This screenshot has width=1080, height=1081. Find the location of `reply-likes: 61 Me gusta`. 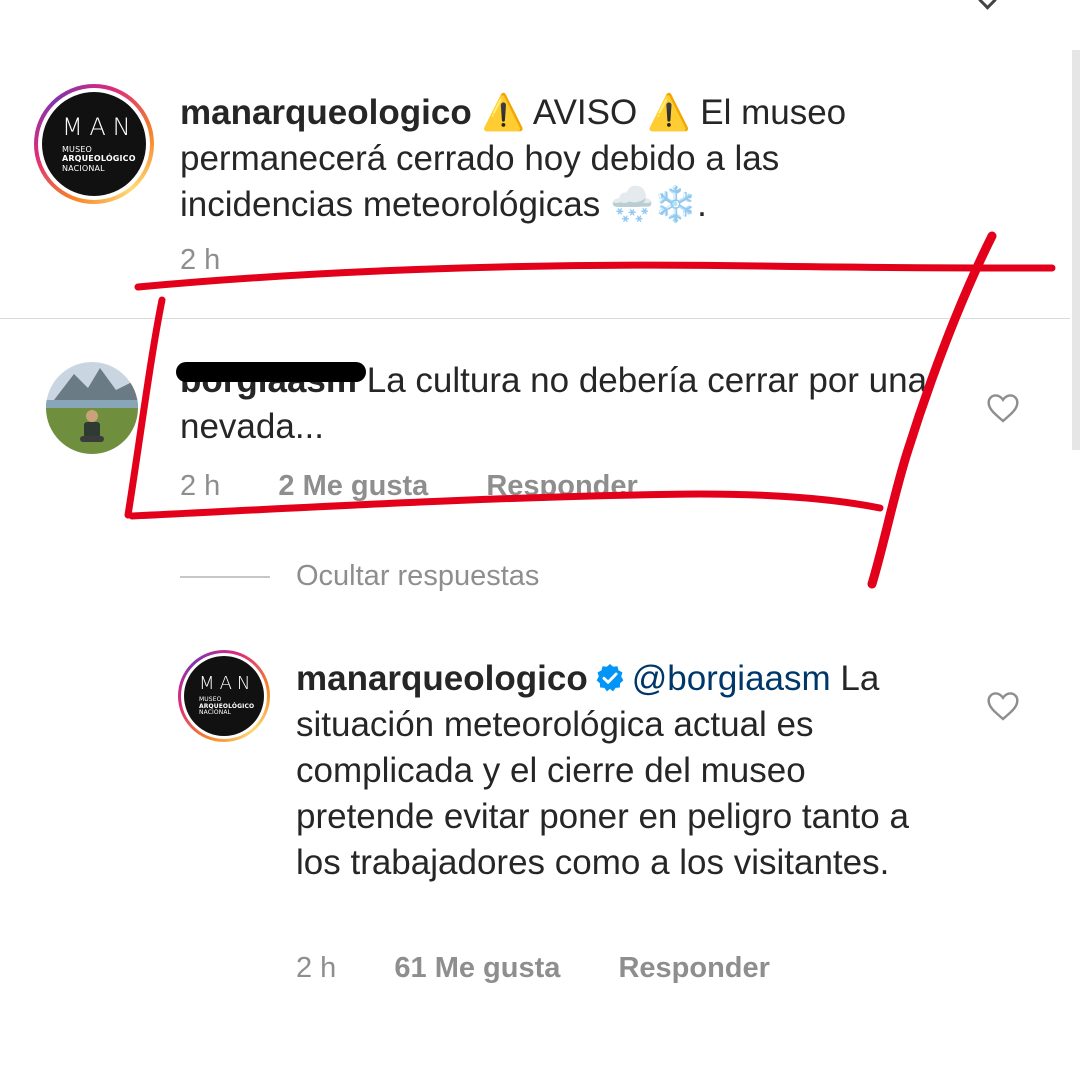

reply-likes: 61 Me gusta is located at coordinates (477, 968).